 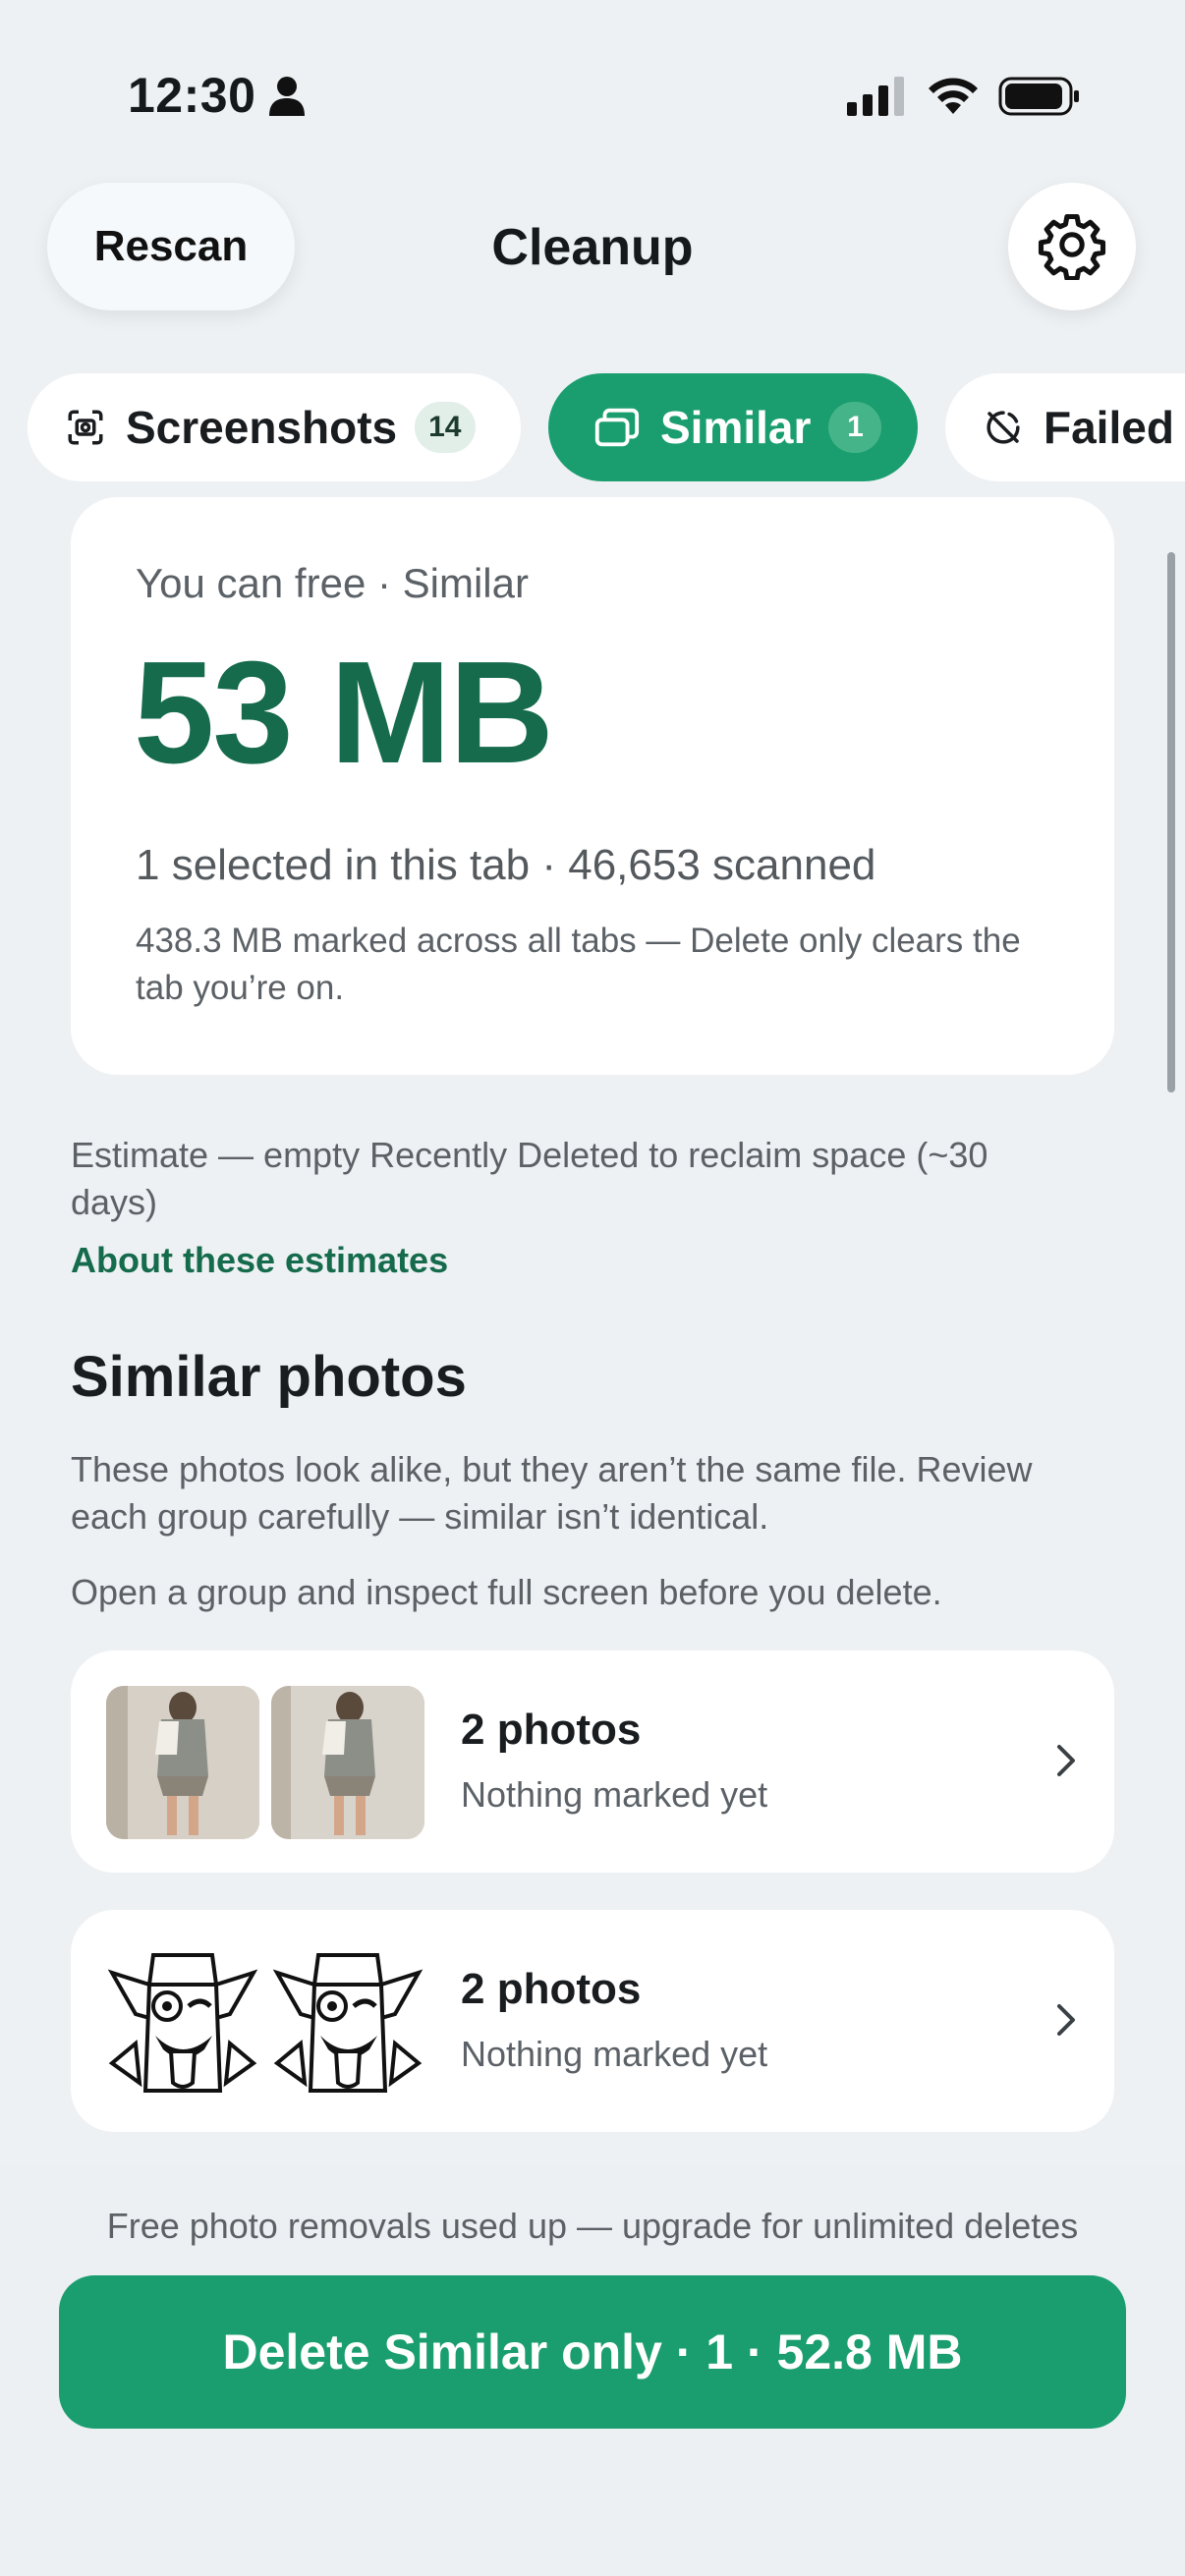 I want to click on person-icon, so click(x=287, y=98).